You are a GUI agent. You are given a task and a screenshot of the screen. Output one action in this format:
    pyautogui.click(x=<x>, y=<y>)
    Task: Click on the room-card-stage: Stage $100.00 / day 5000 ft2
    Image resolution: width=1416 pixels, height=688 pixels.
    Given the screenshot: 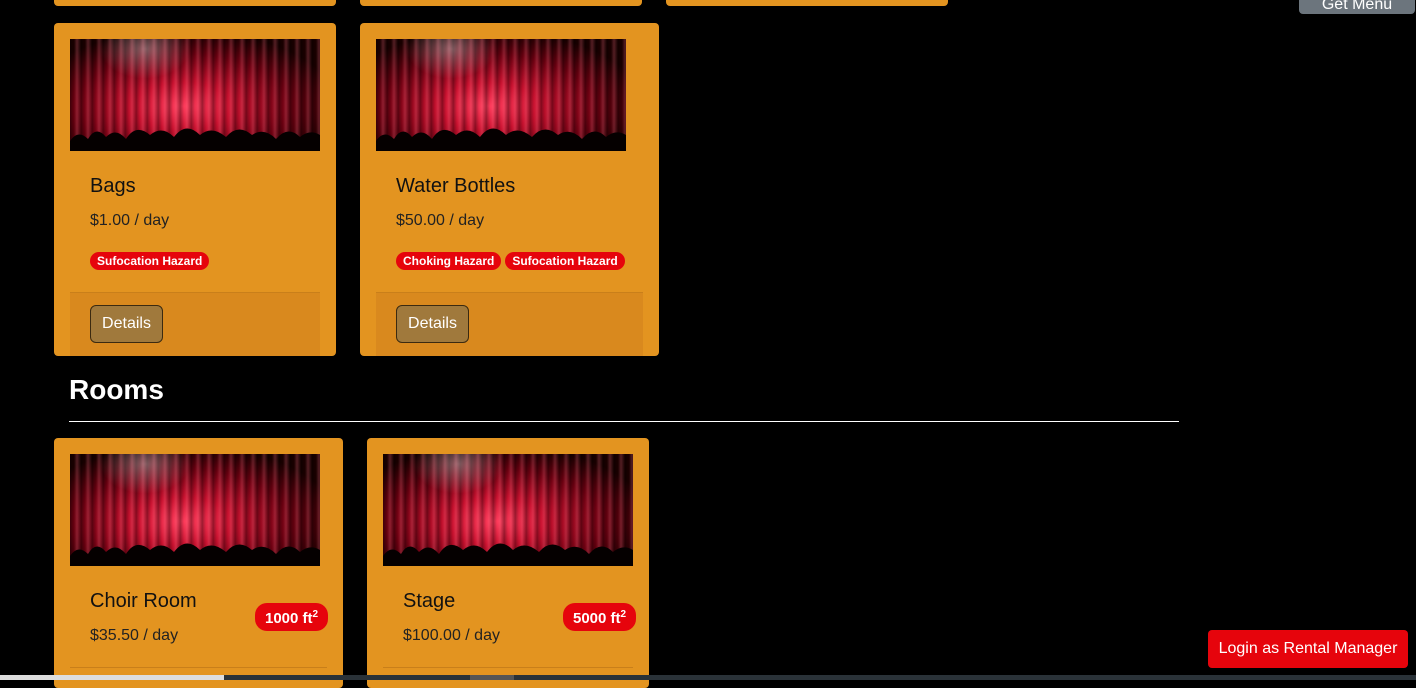 What is the action you would take?
    pyautogui.click(x=508, y=563)
    